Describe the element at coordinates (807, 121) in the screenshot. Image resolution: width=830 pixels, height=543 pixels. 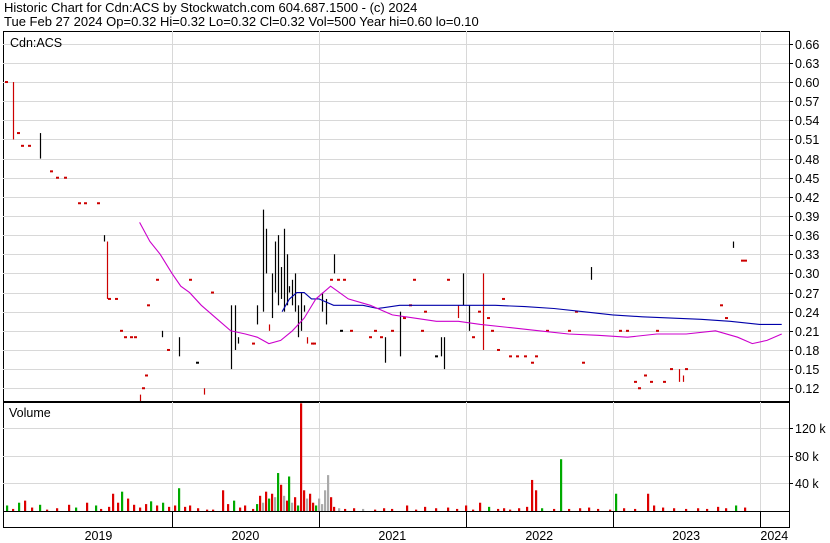
I see `price-tick-label: 0.54` at that location.